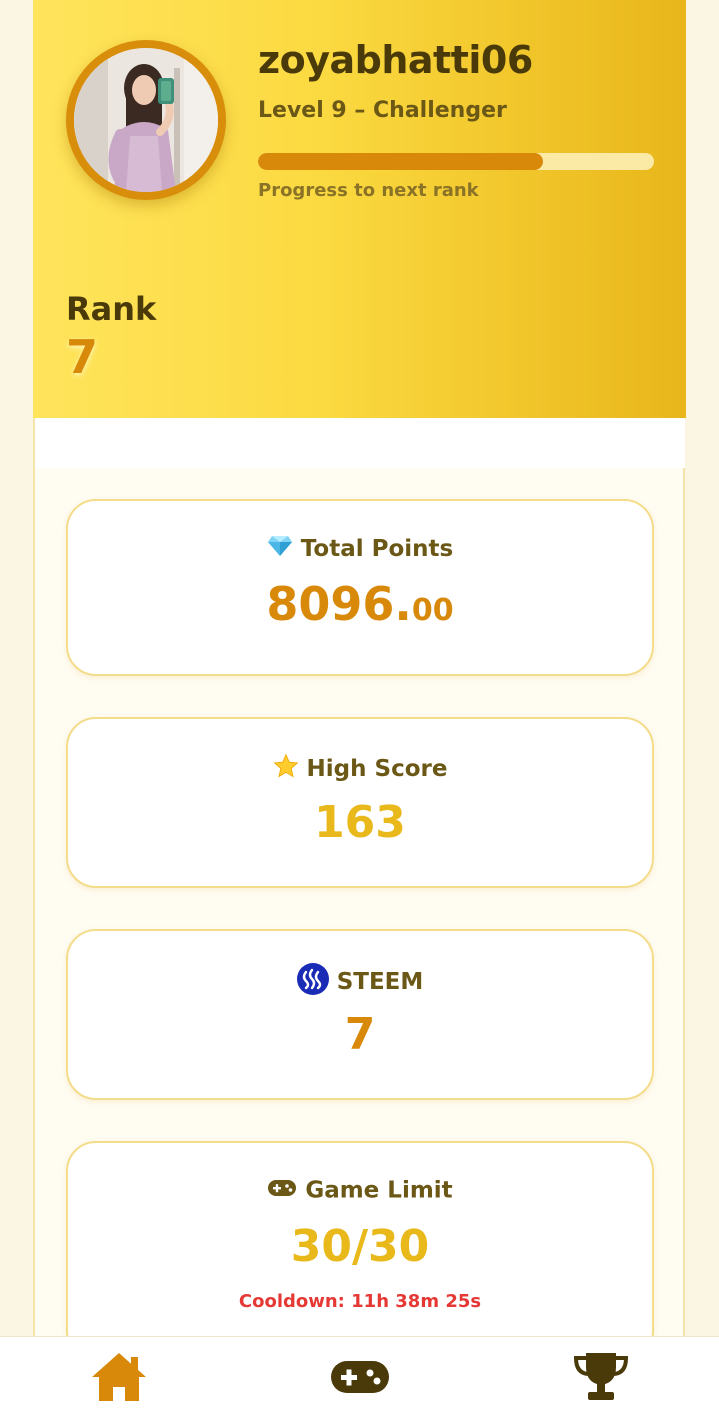 The width and height of the screenshot is (719, 1411). Describe the element at coordinates (280, 549) in the screenshot. I see `gem-icon` at that location.